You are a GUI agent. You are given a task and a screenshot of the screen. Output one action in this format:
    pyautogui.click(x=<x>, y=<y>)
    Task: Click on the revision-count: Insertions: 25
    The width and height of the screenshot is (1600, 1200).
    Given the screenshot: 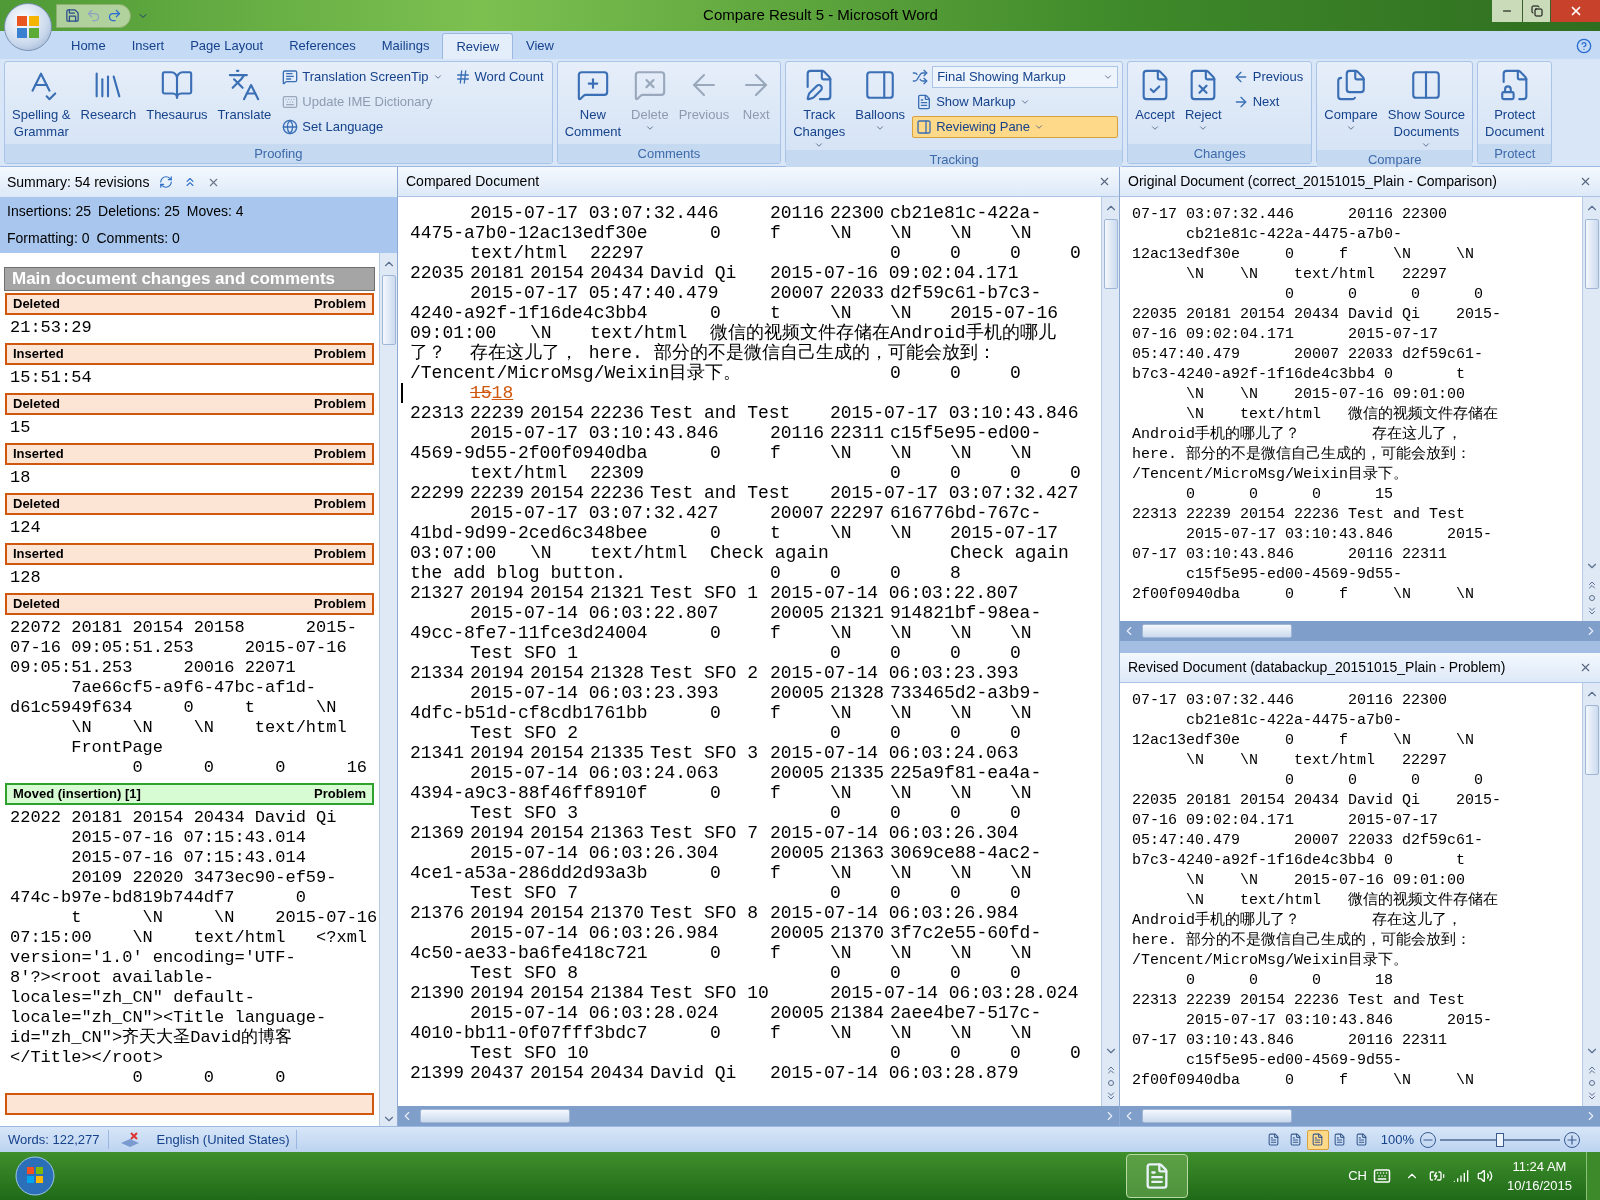 What is the action you would take?
    pyautogui.click(x=49, y=211)
    